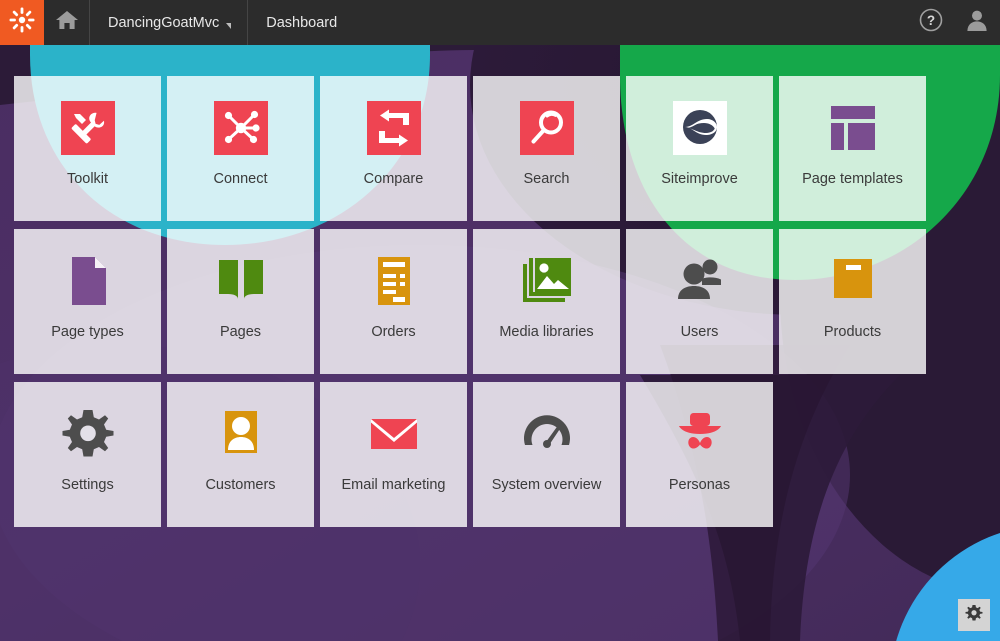 This screenshot has height=641, width=1000. What do you see at coordinates (393, 332) in the screenshot?
I see `tile-label: Orders` at bounding box center [393, 332].